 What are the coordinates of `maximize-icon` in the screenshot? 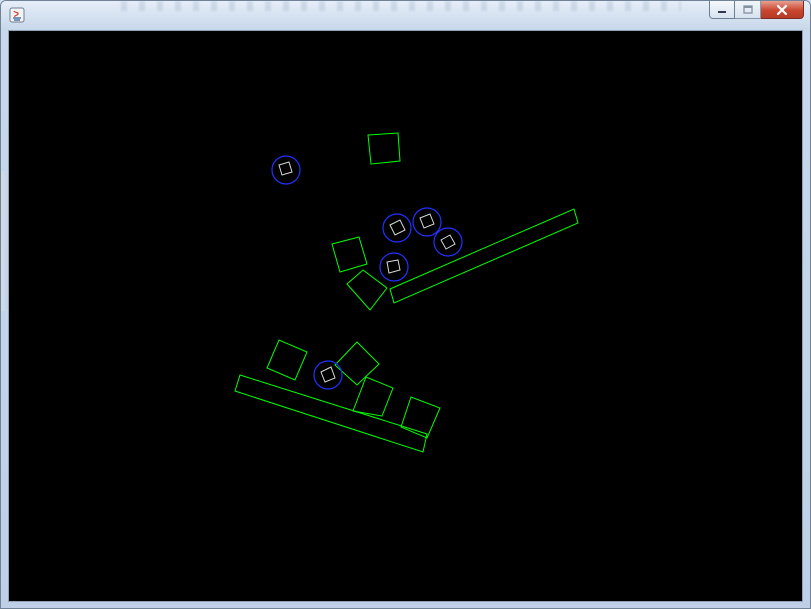 It's located at (747, 9).